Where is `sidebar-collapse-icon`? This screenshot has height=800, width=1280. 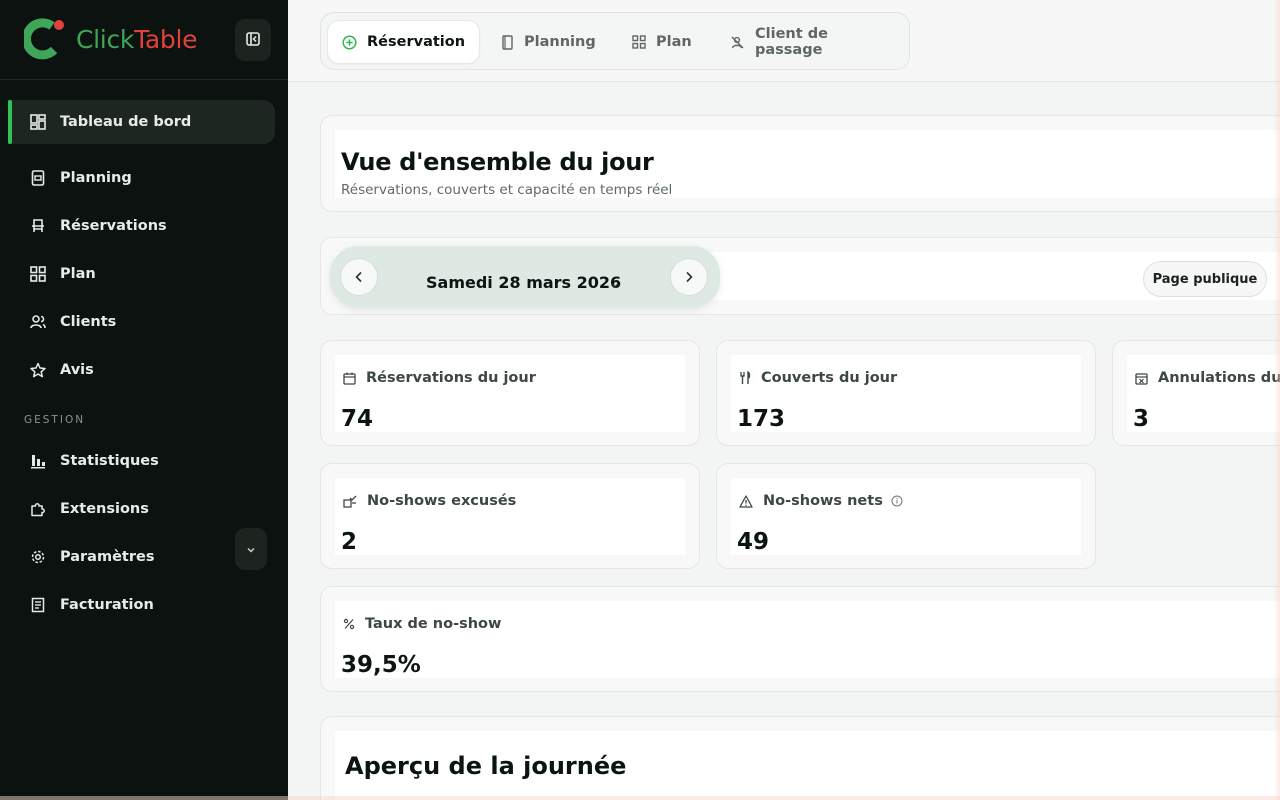 sidebar-collapse-icon is located at coordinates (253, 40).